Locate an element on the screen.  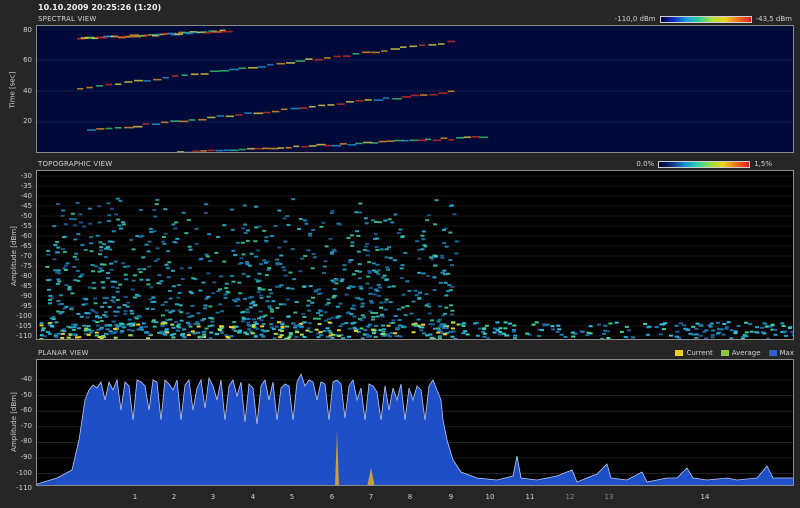
planar-ytick: -80 is located at coordinates (26, 441).